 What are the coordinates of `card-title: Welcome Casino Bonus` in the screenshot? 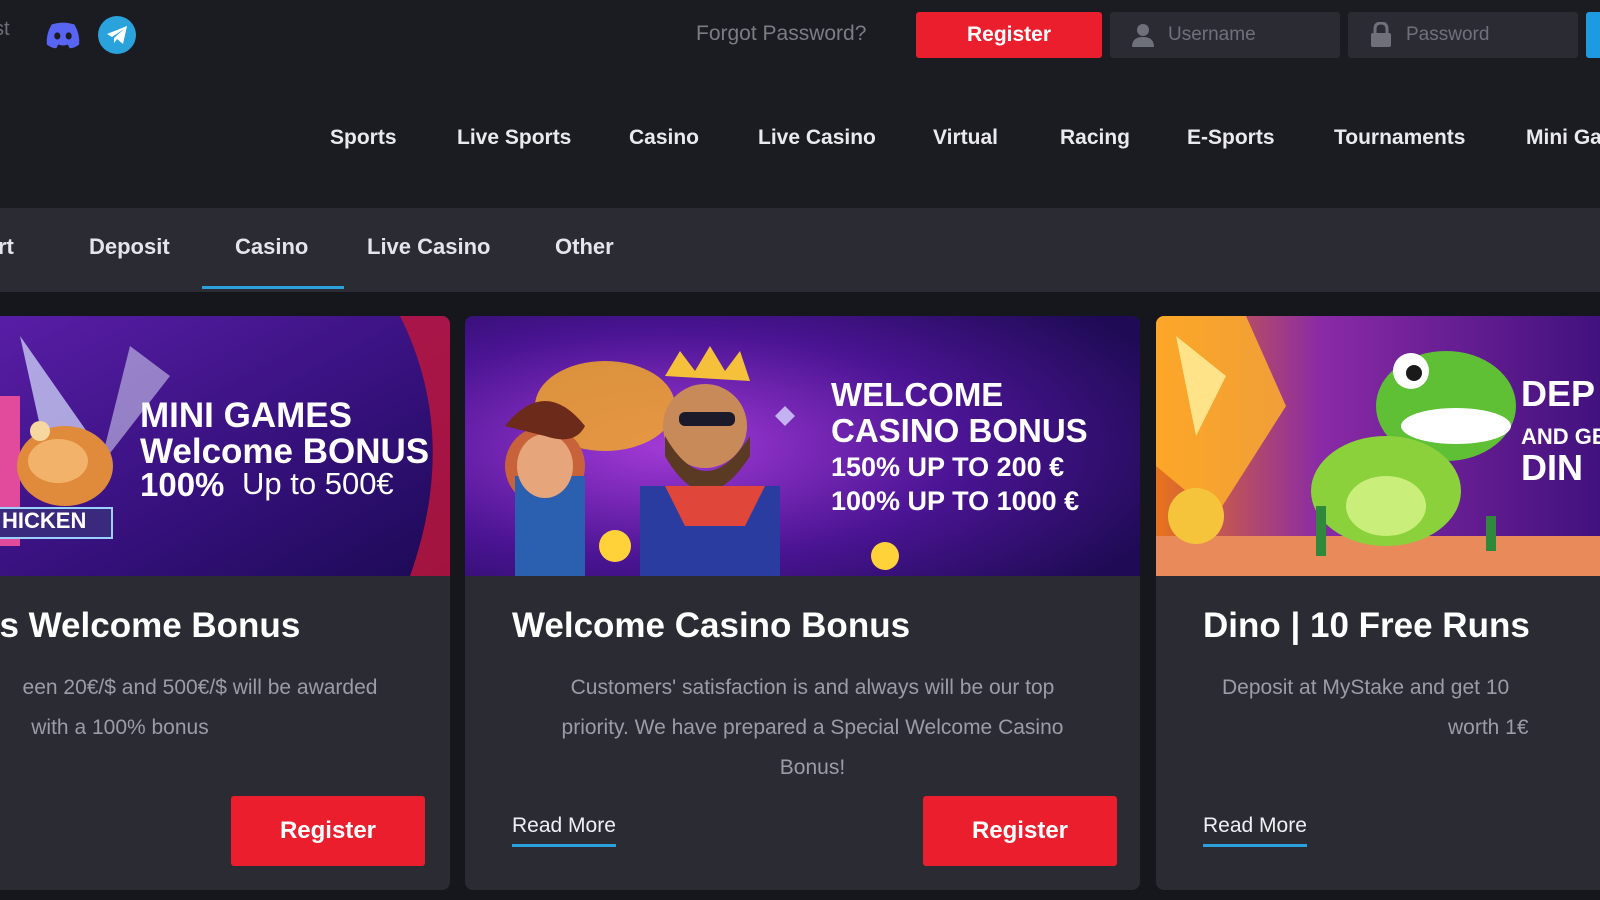 It's located at (711, 625).